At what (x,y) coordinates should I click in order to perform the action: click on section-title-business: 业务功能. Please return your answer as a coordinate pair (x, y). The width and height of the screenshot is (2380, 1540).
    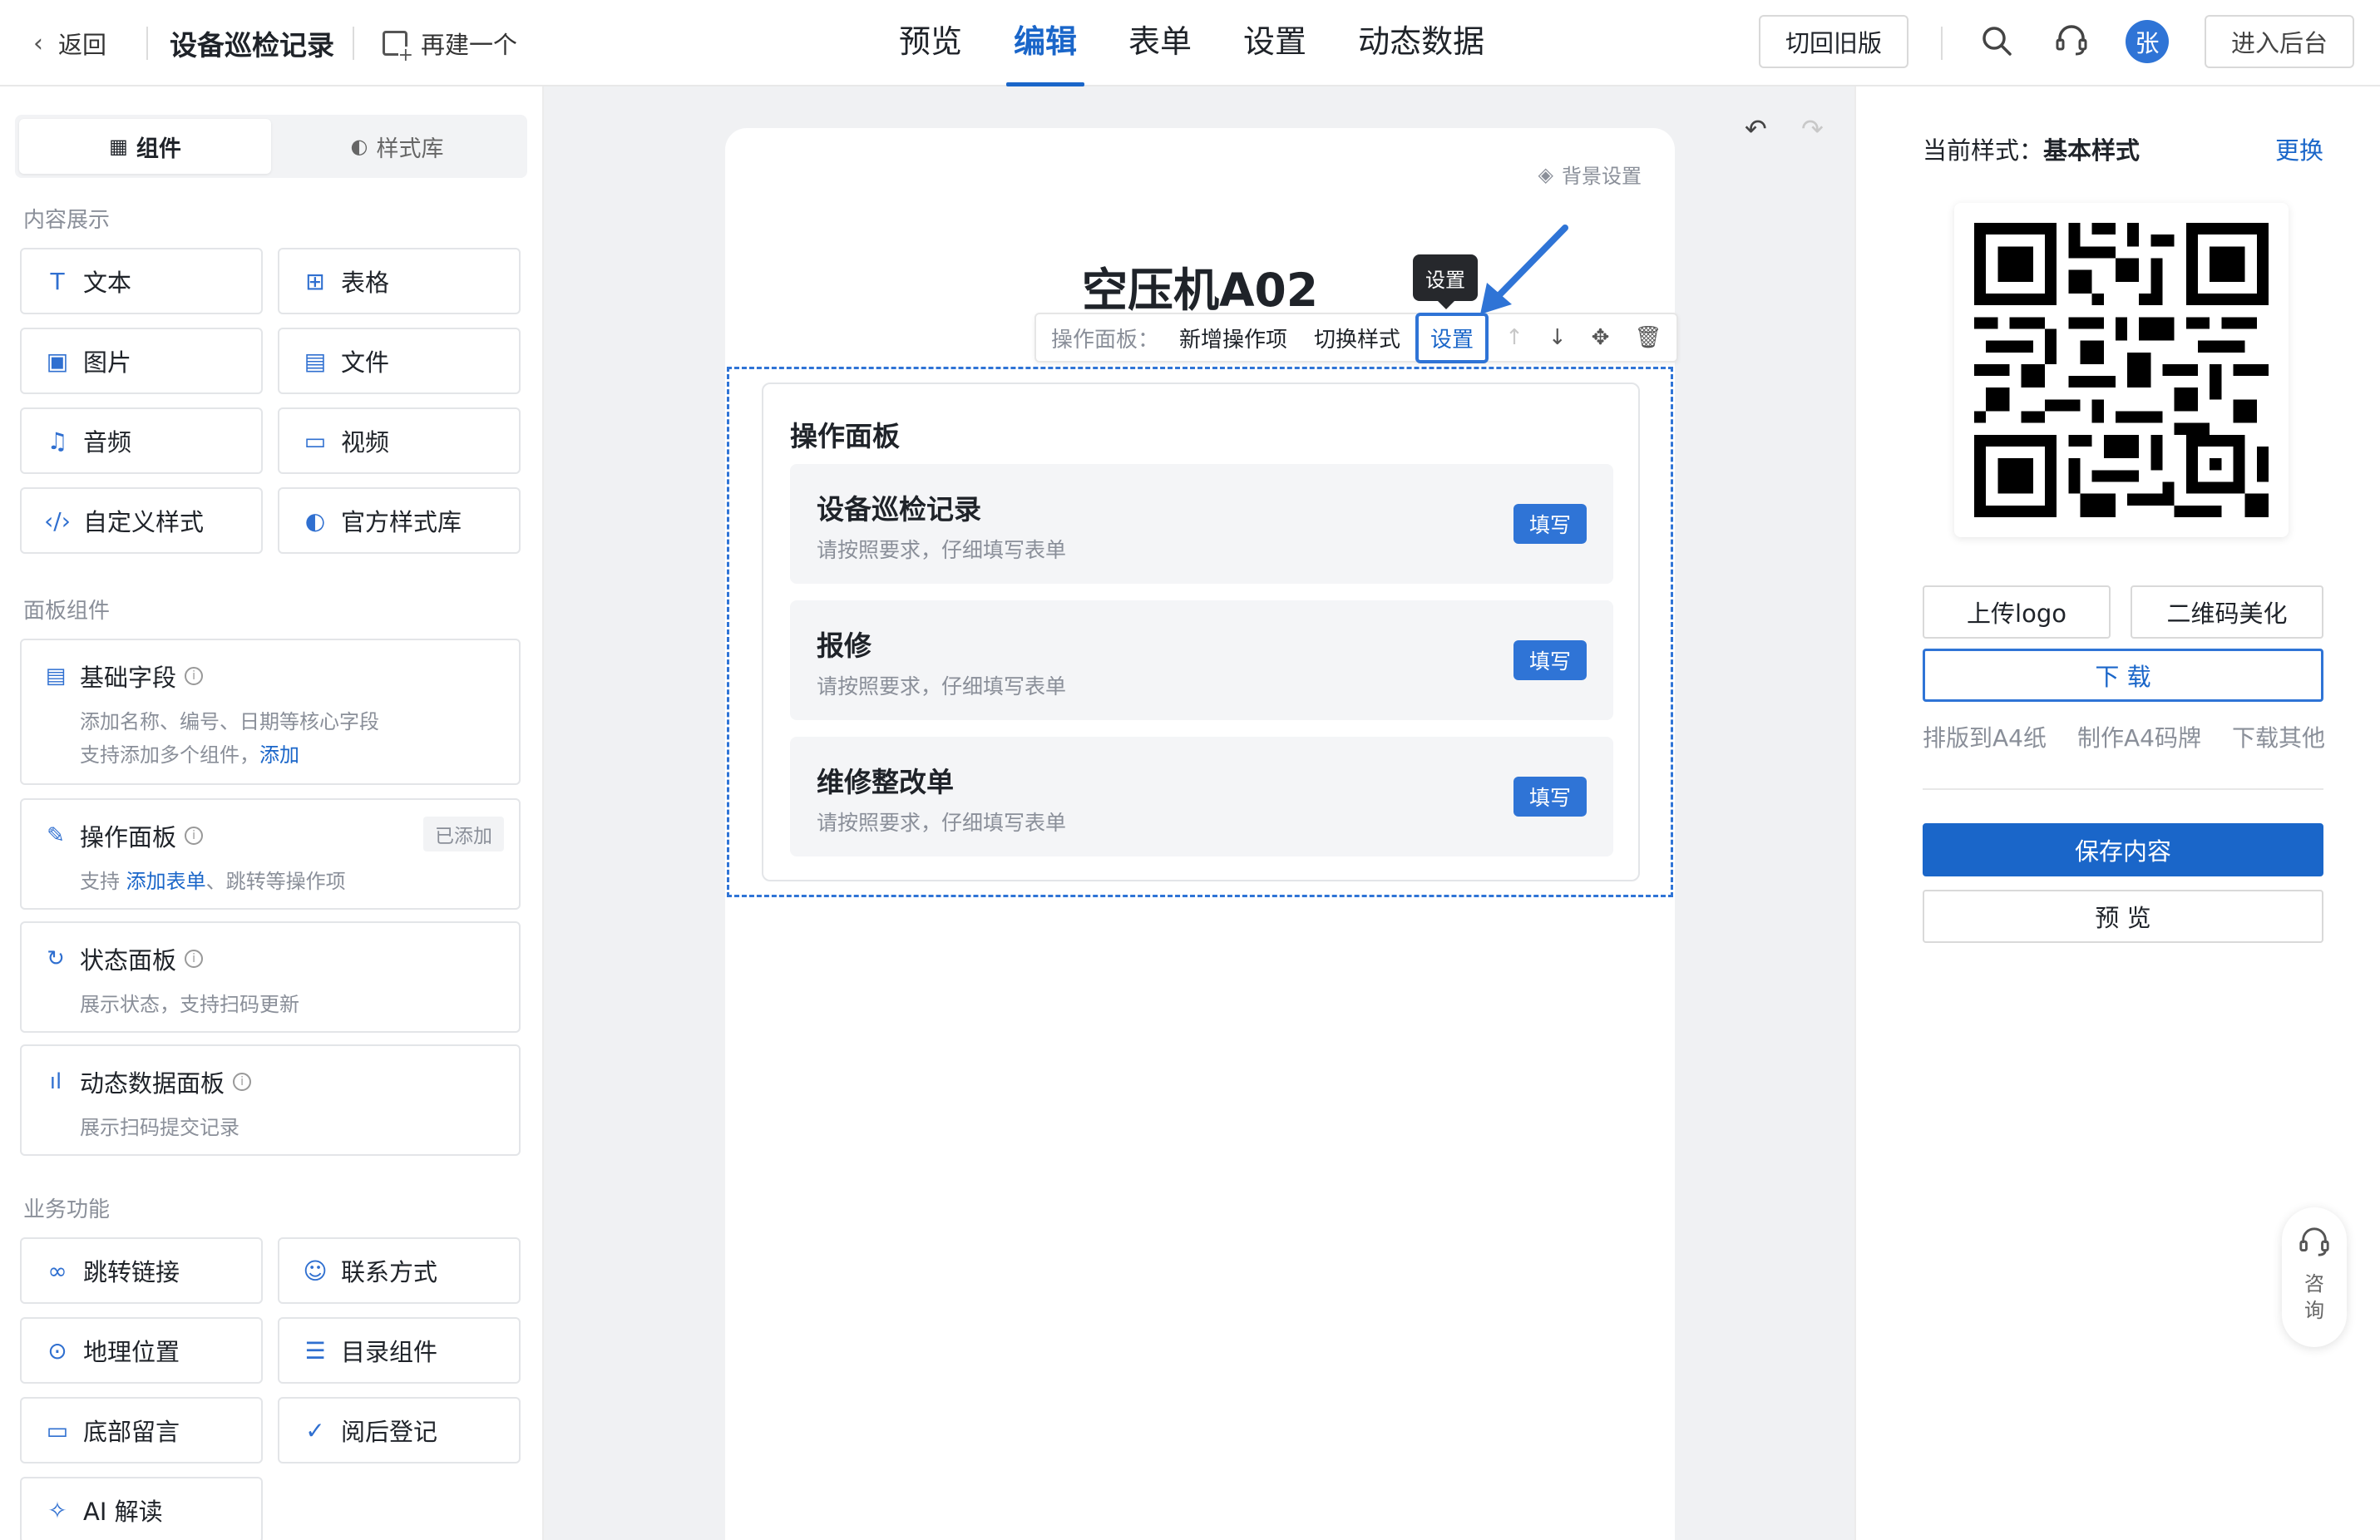
    Looking at the image, I should click on (67, 1209).